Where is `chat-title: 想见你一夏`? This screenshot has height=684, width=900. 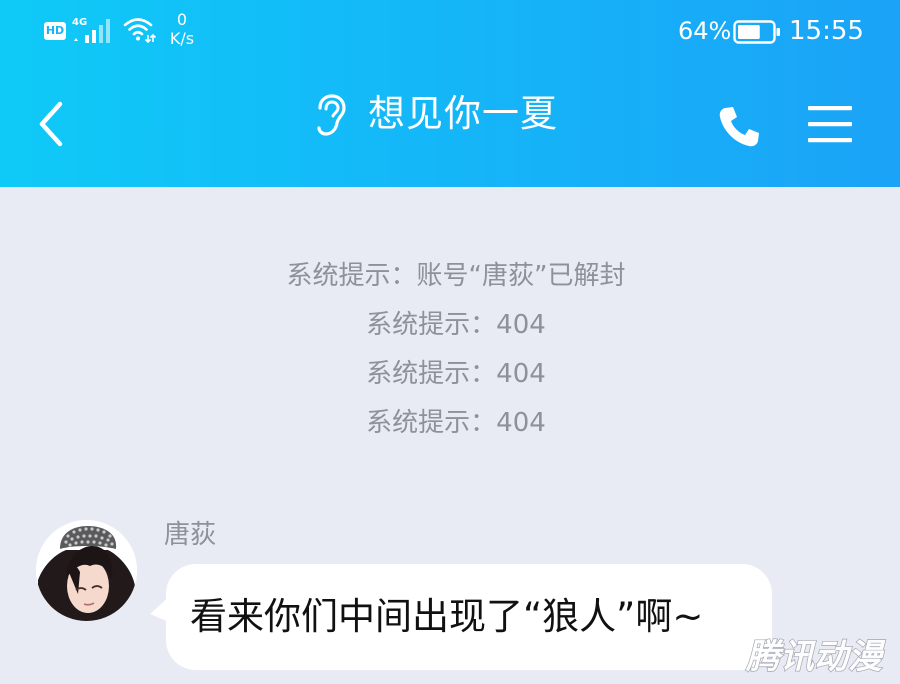 chat-title: 想见你一夏 is located at coordinates (463, 113).